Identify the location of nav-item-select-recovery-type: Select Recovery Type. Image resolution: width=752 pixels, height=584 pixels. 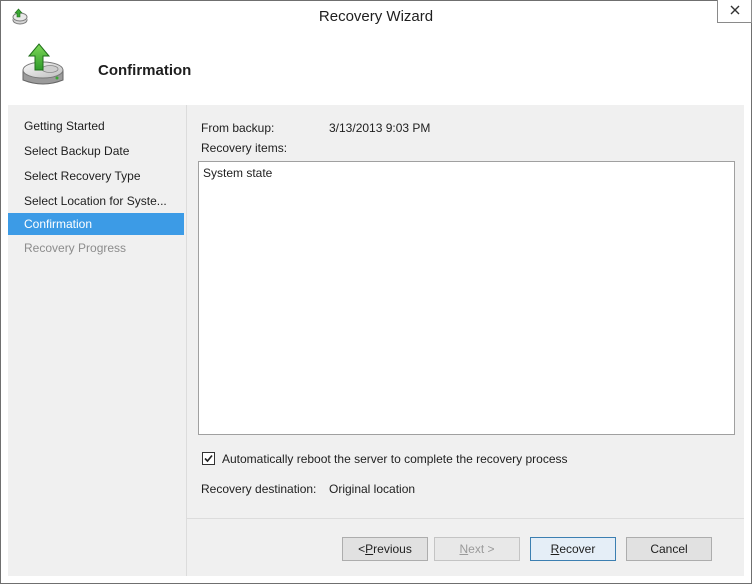
(96, 176).